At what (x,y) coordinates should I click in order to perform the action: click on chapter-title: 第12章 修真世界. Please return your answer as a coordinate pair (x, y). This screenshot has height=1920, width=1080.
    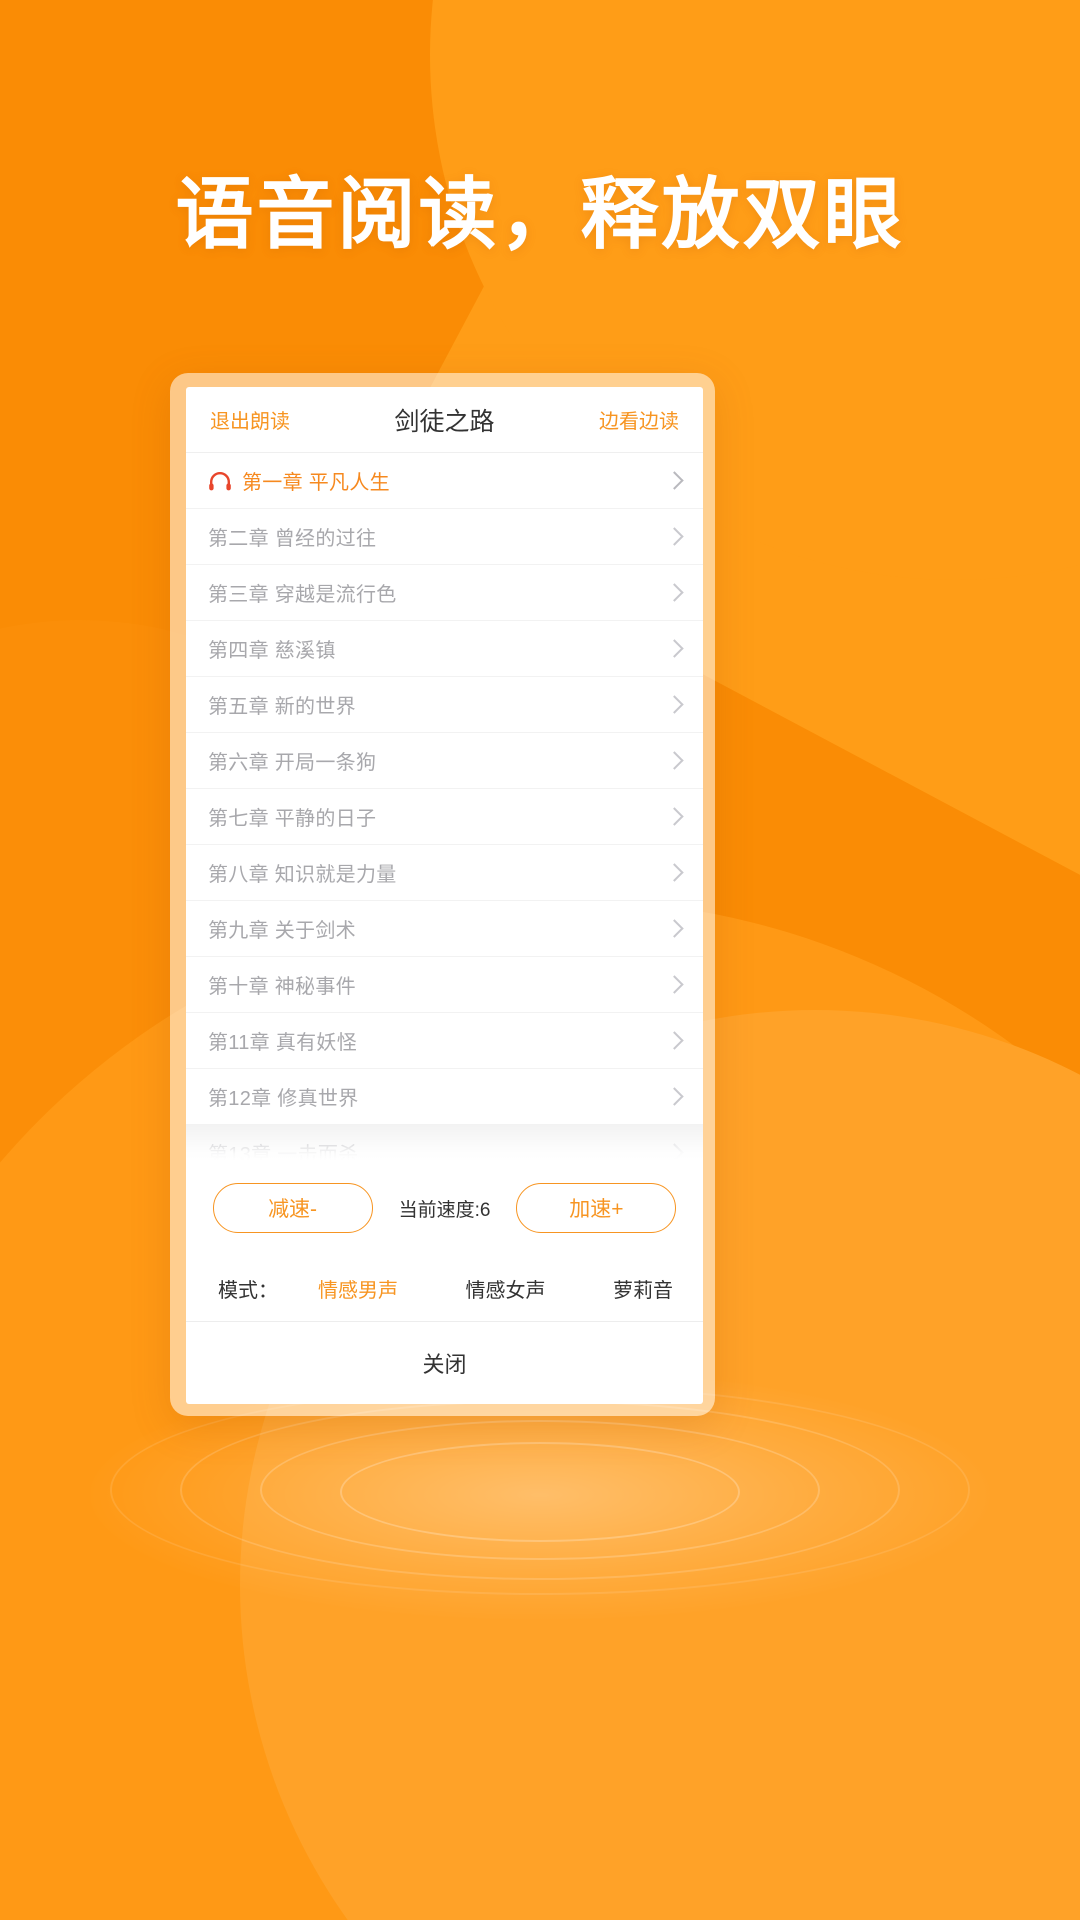
    Looking at the image, I should click on (283, 1099).